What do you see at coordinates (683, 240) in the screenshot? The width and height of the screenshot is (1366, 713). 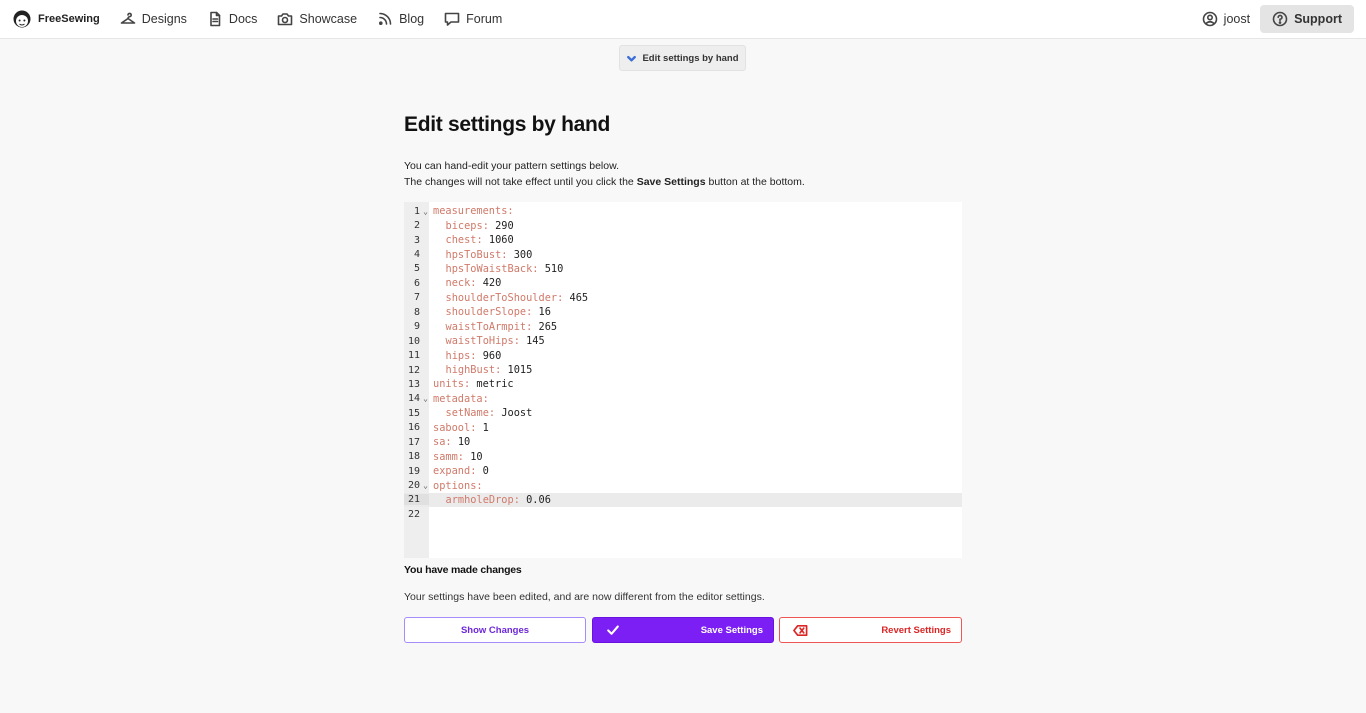 I see `editor-line: 3 chest: 1060` at bounding box center [683, 240].